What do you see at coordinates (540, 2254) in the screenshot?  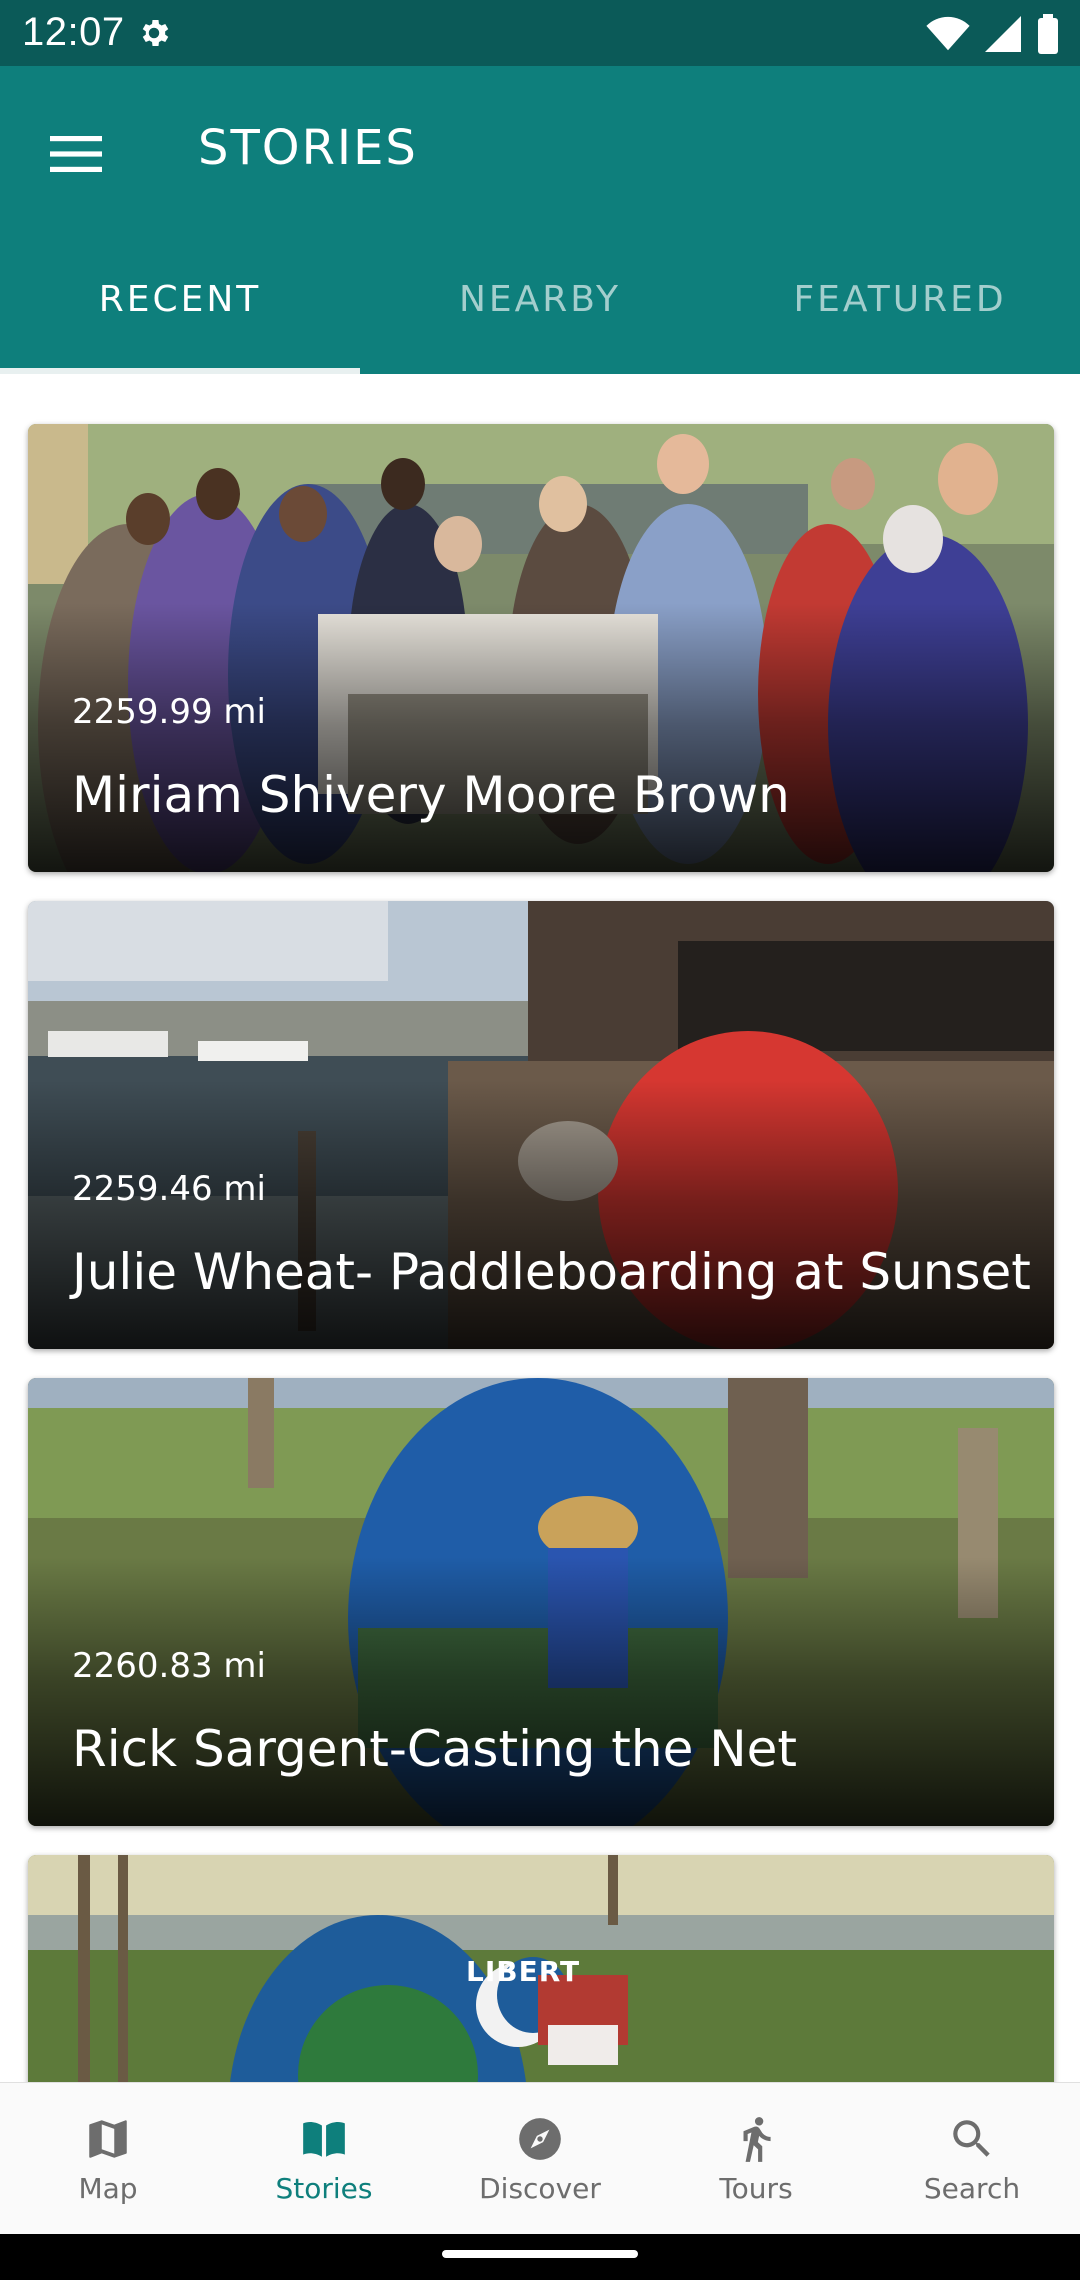 I see `home-gesture-handle` at bounding box center [540, 2254].